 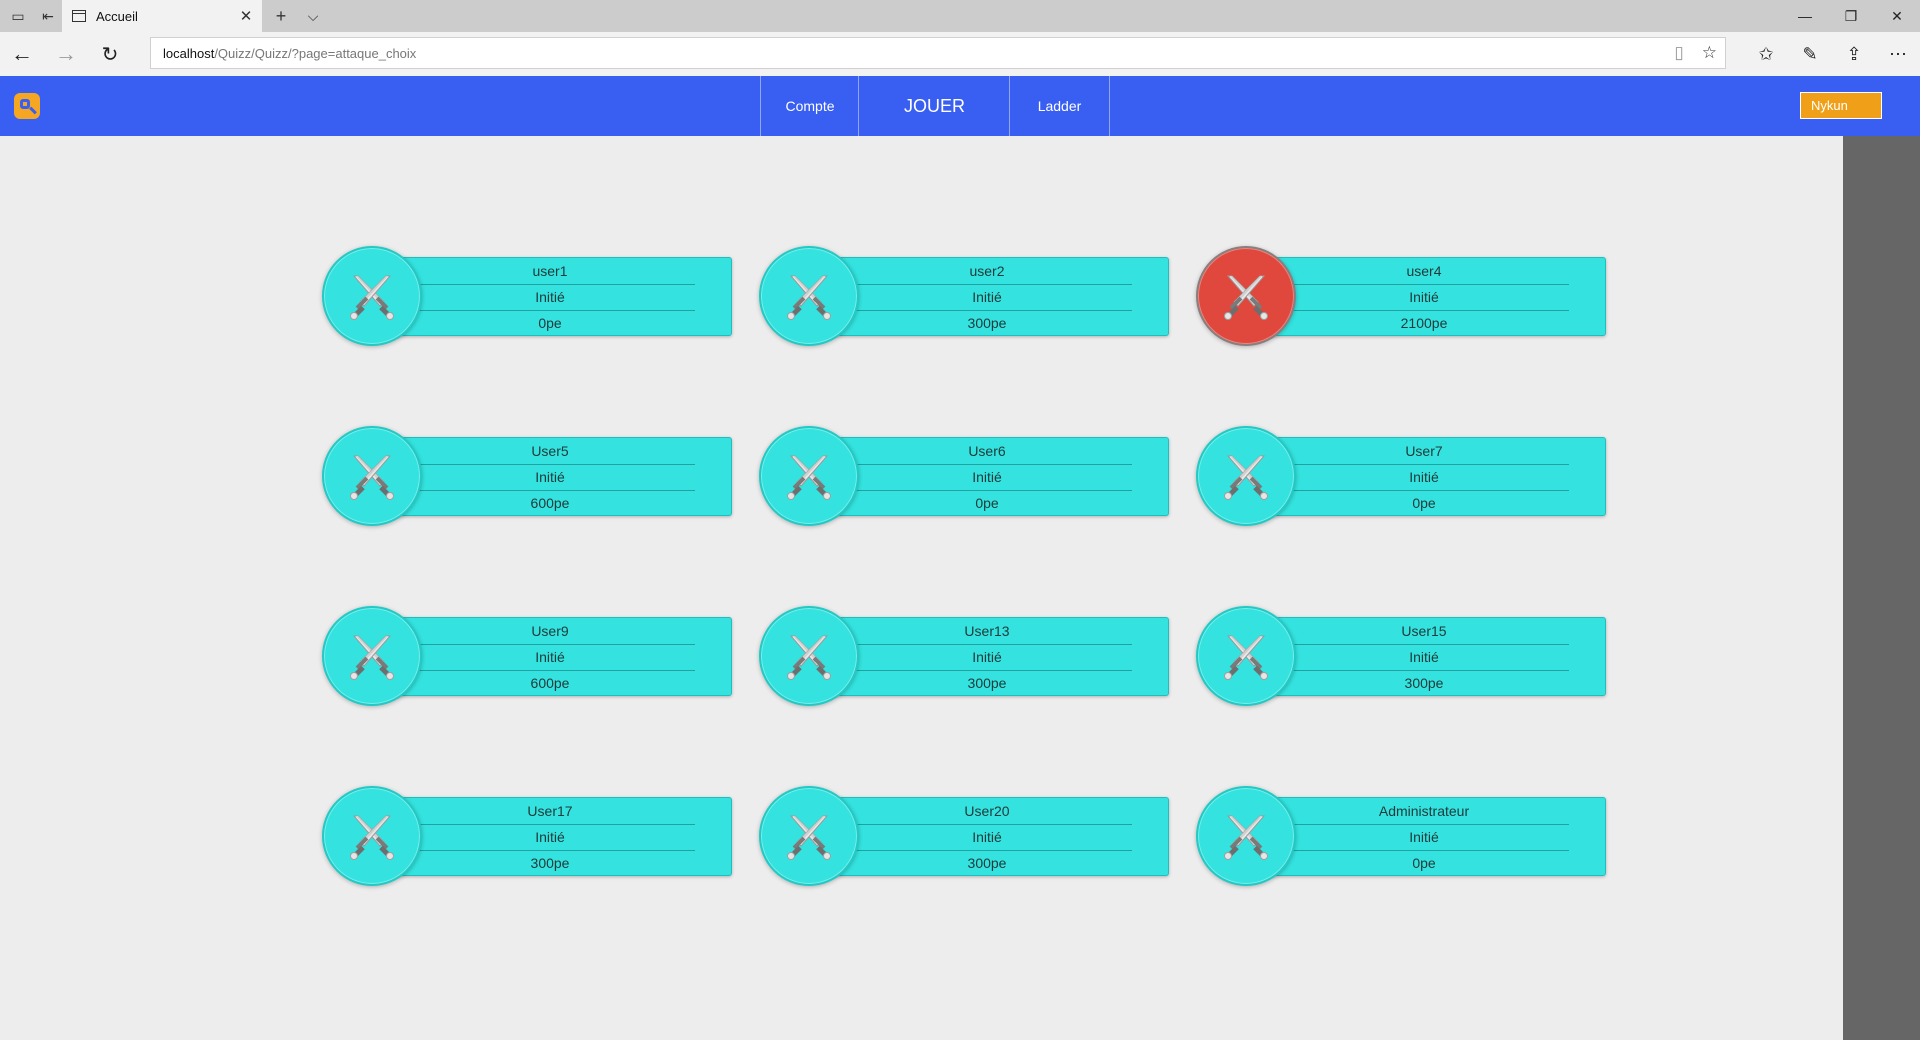 What do you see at coordinates (1709, 53) in the screenshot?
I see `favorite-star-icon: ☆` at bounding box center [1709, 53].